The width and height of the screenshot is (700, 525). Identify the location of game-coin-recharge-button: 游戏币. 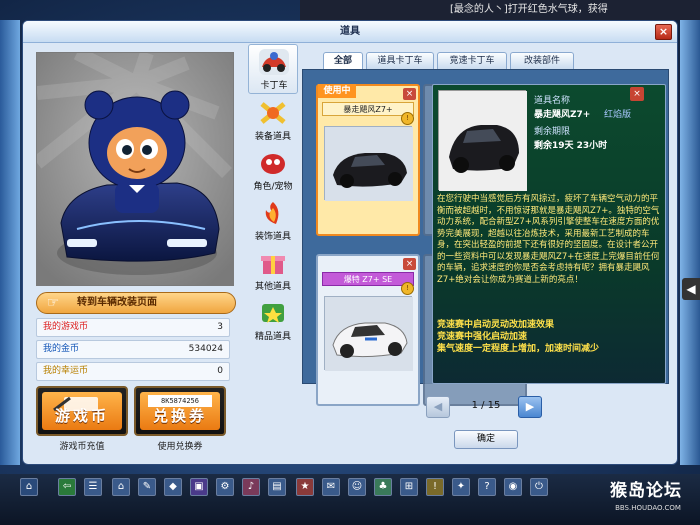
(82, 411).